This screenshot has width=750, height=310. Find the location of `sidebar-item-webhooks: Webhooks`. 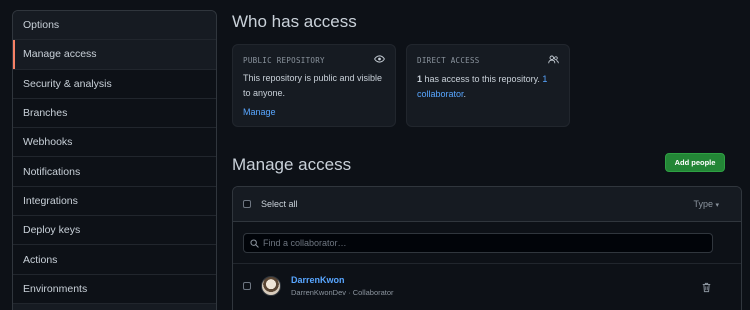

sidebar-item-webhooks: Webhooks is located at coordinates (114, 143).